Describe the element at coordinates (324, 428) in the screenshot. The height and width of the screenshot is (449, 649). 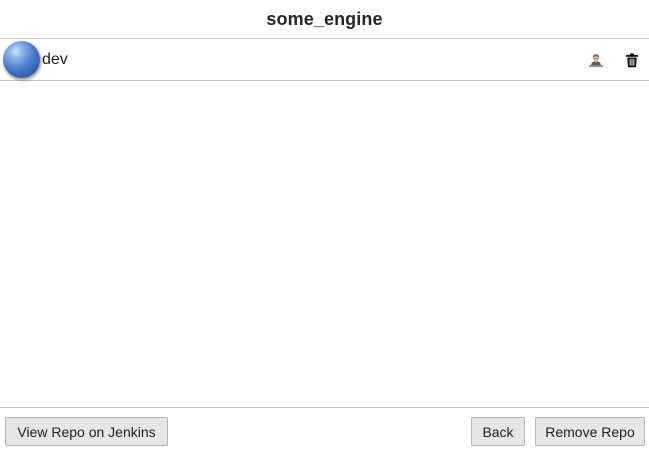
I see `button-bar: View Repo on Jenkins Back Remove Repo` at that location.